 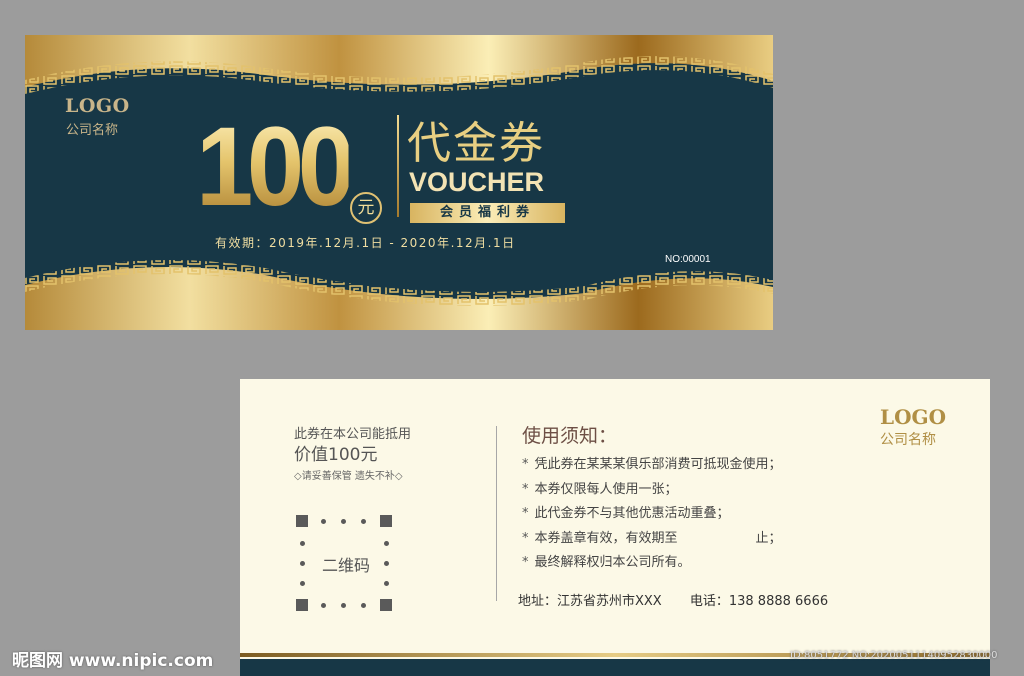 I want to click on voucher-amount: 100, so click(x=275, y=166).